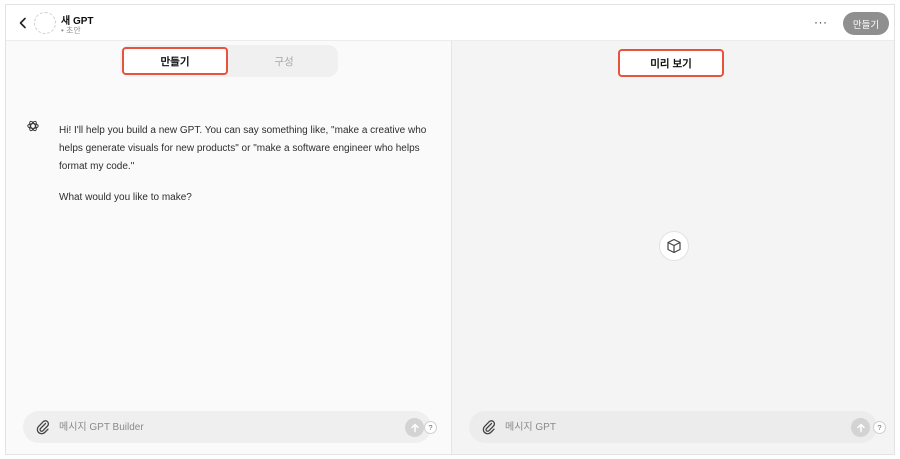  I want to click on create-gpt-button: 만들기, so click(866, 23).